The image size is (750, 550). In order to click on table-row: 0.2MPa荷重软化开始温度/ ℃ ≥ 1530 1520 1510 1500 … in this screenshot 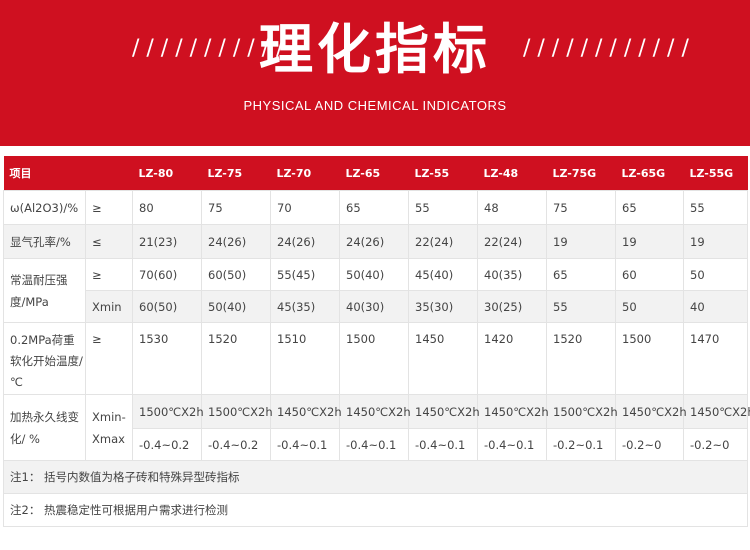, I will do `click(375, 358)`.